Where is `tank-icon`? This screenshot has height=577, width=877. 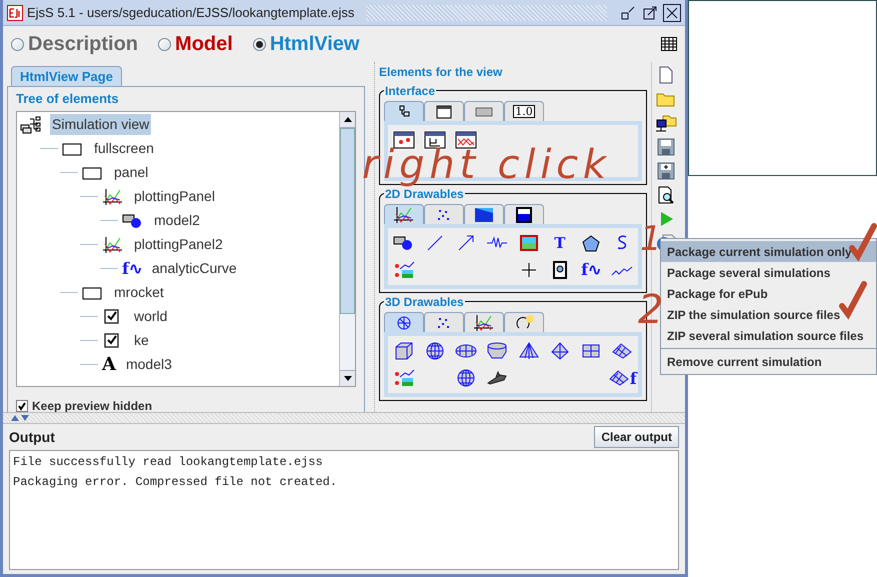
tank-icon is located at coordinates (524, 215).